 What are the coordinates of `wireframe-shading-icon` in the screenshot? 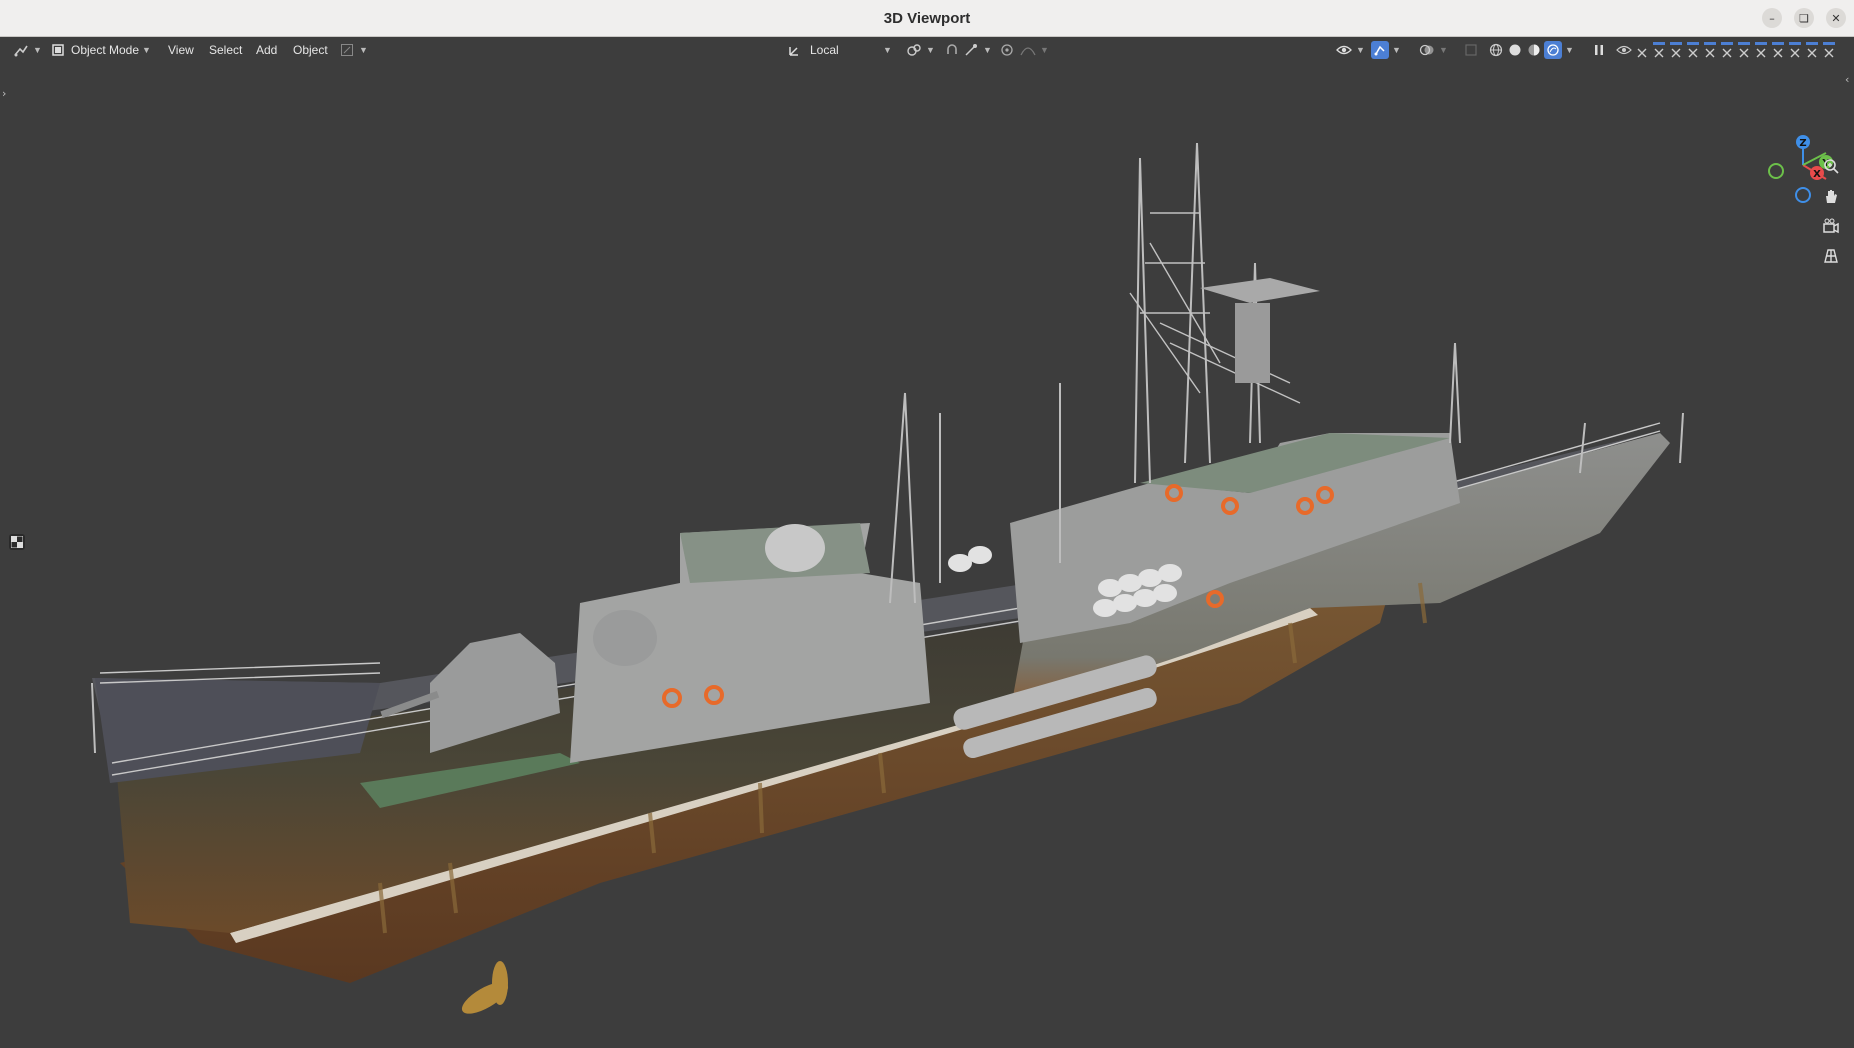 It's located at (1496, 50).